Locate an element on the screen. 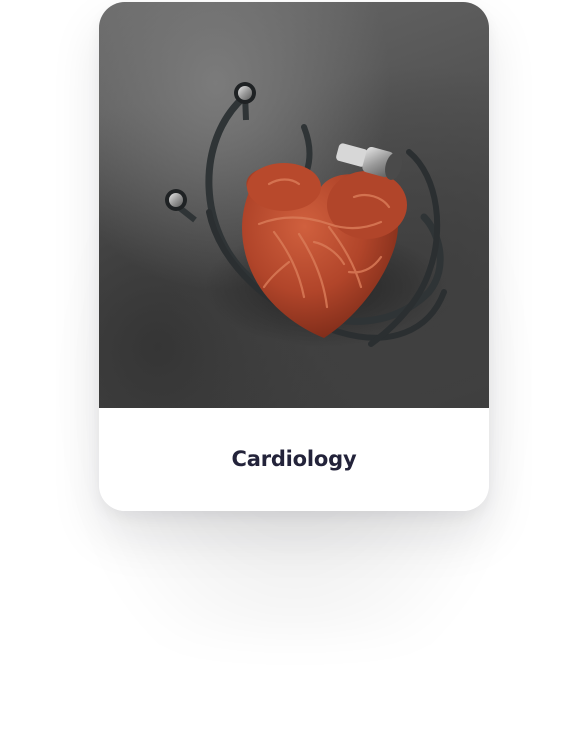  card-footer: Cardiology is located at coordinates (294, 459).